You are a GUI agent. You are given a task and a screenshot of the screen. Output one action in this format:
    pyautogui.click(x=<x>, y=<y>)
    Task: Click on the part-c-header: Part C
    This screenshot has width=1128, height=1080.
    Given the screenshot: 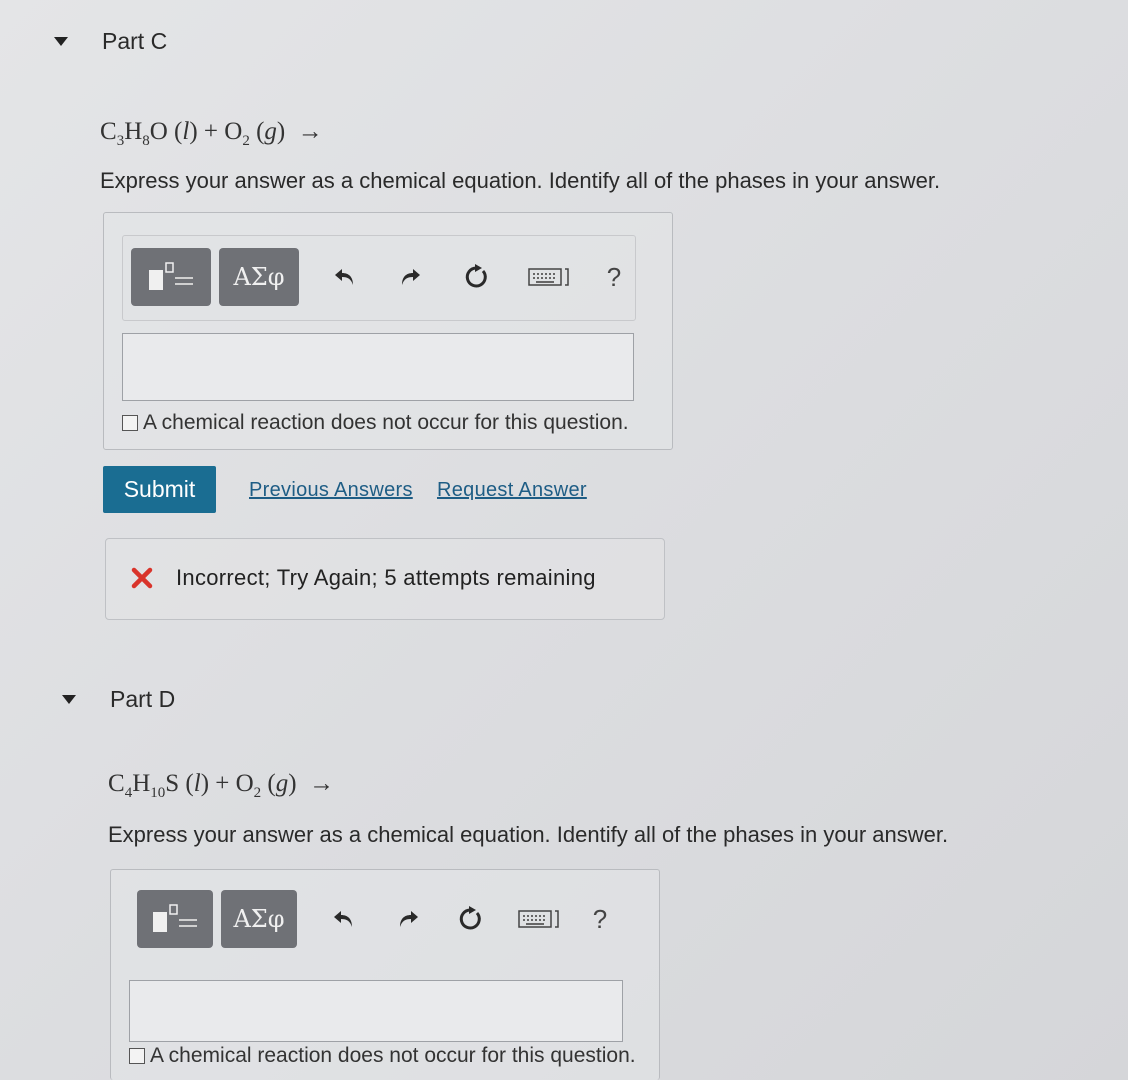 What is the action you would take?
    pyautogui.click(x=110, y=41)
    